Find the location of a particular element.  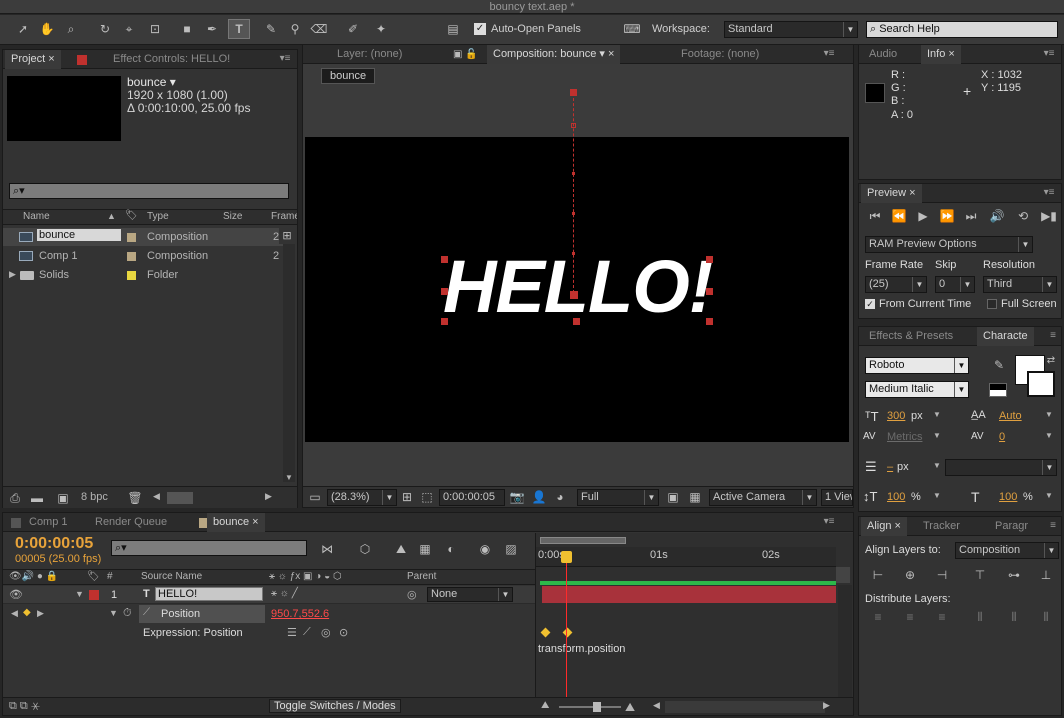

tab-preview: Preview × is located at coordinates (891, 193).